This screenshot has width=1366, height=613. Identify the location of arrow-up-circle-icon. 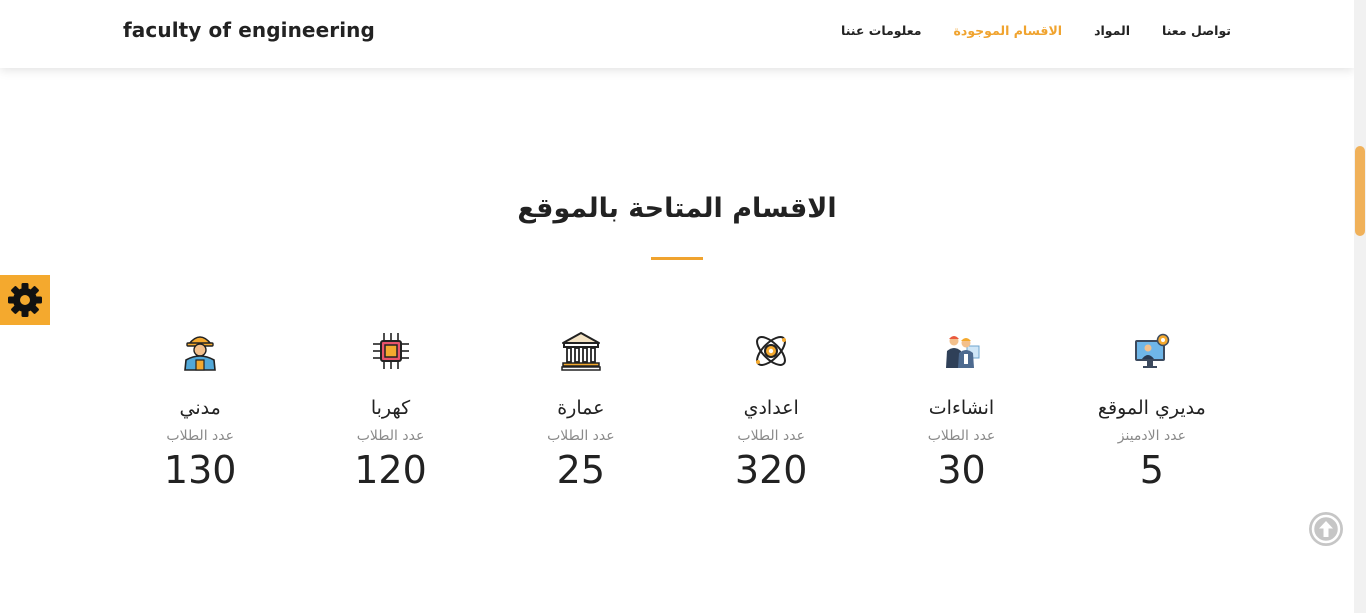
(1326, 529).